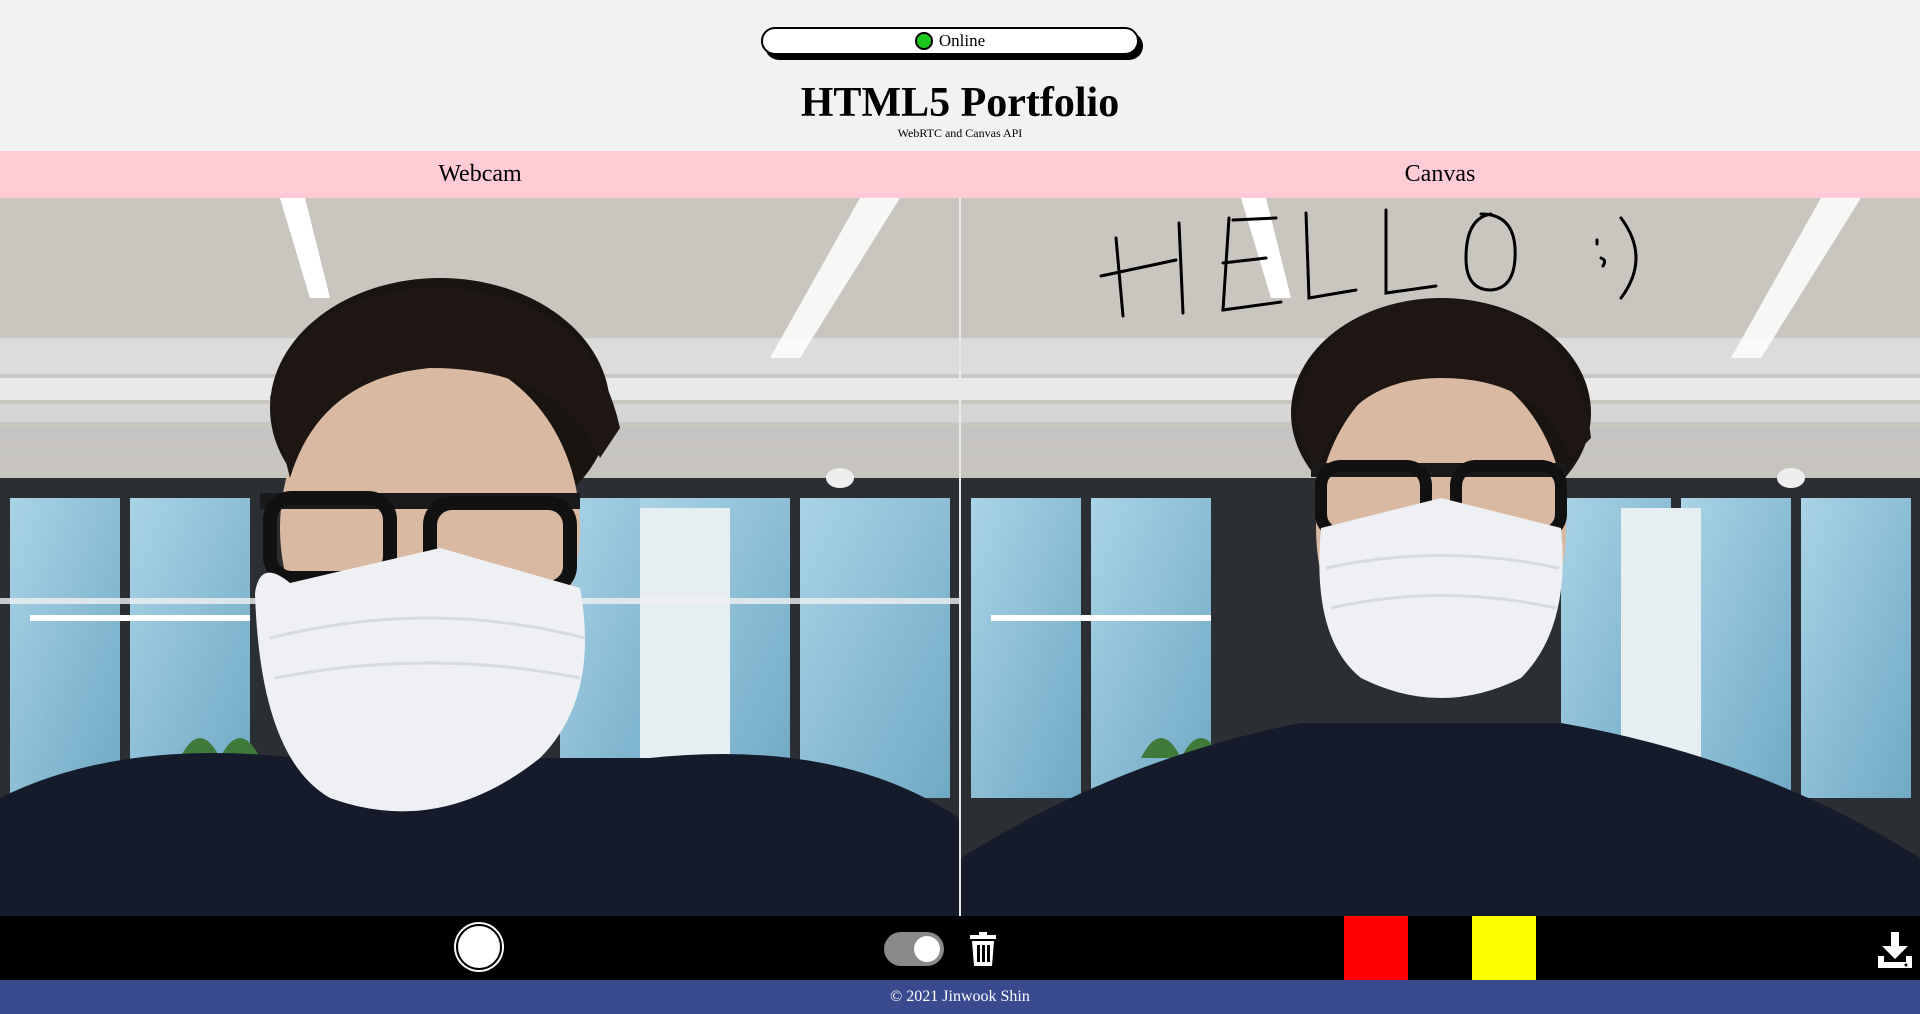 Image resolution: width=1920 pixels, height=1014 pixels. I want to click on capture-button, so click(479, 947).